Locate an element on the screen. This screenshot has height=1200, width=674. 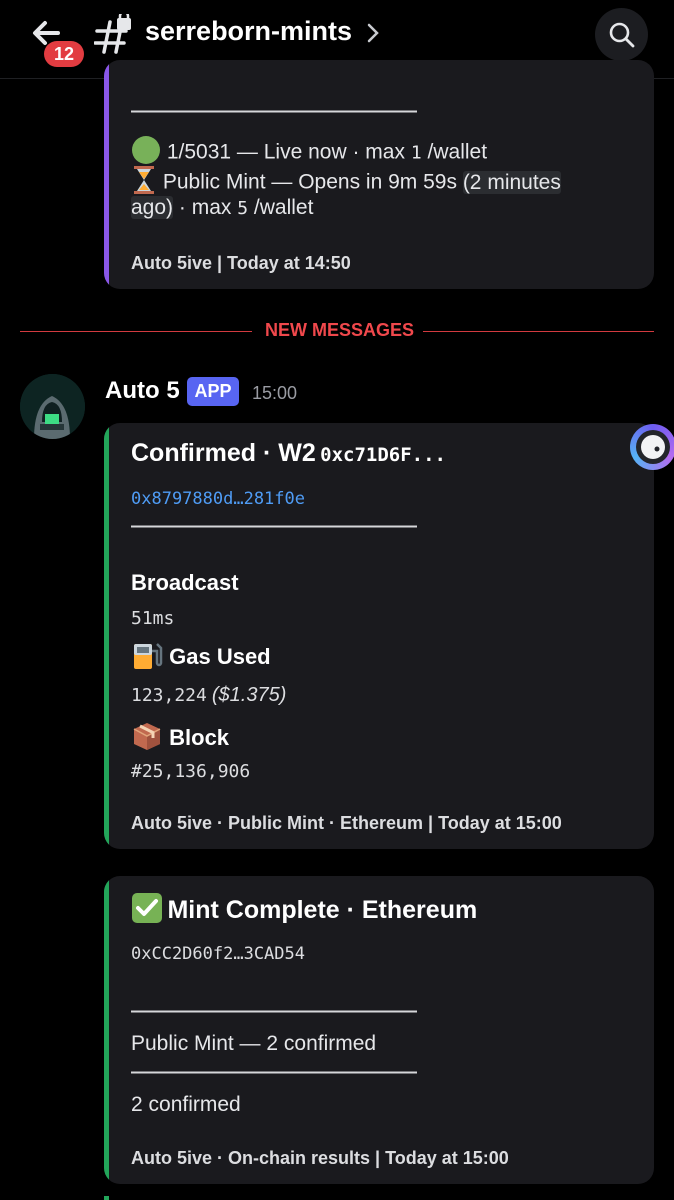
floating-assistant-button is located at coordinates (652, 447).